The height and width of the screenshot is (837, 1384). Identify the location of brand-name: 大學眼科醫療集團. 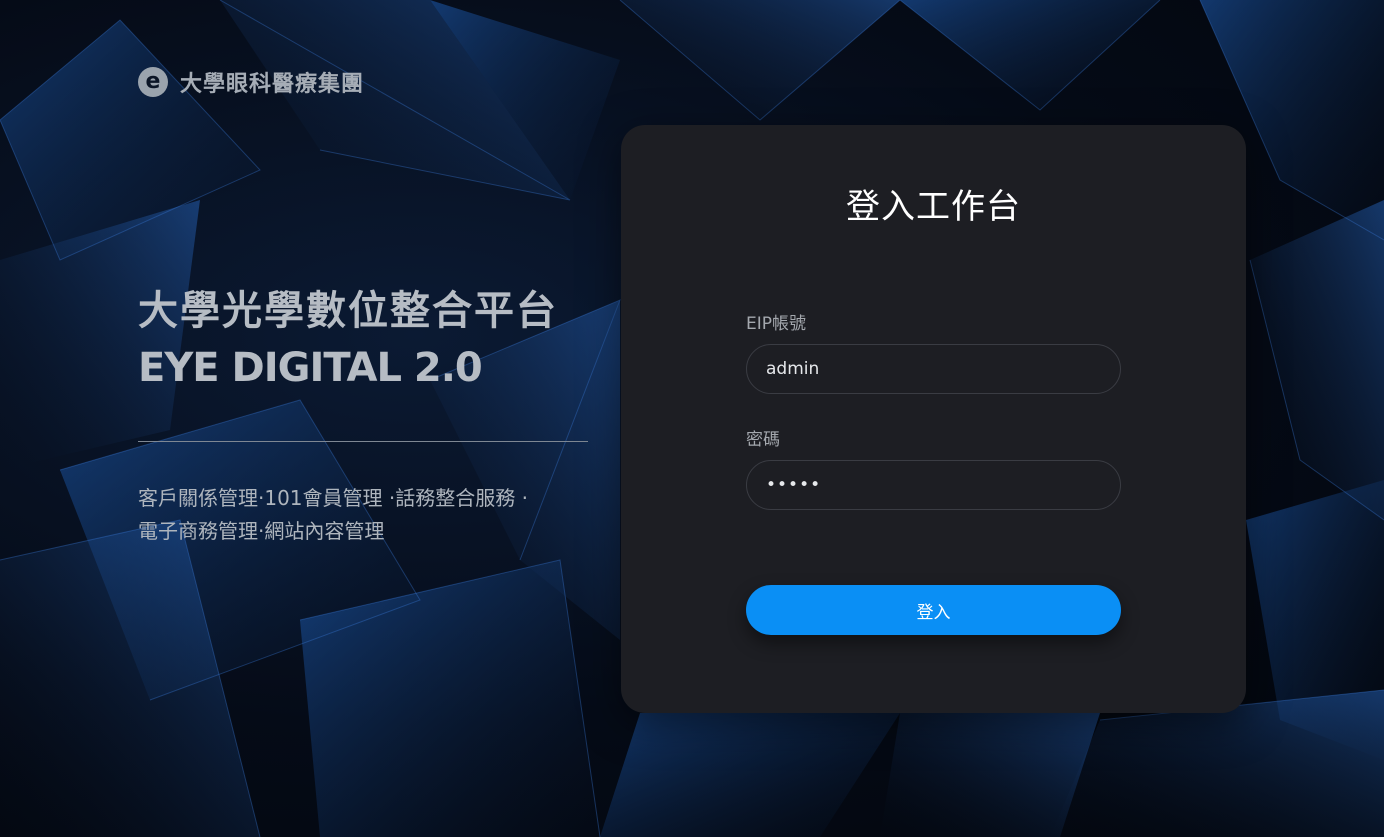
(272, 84).